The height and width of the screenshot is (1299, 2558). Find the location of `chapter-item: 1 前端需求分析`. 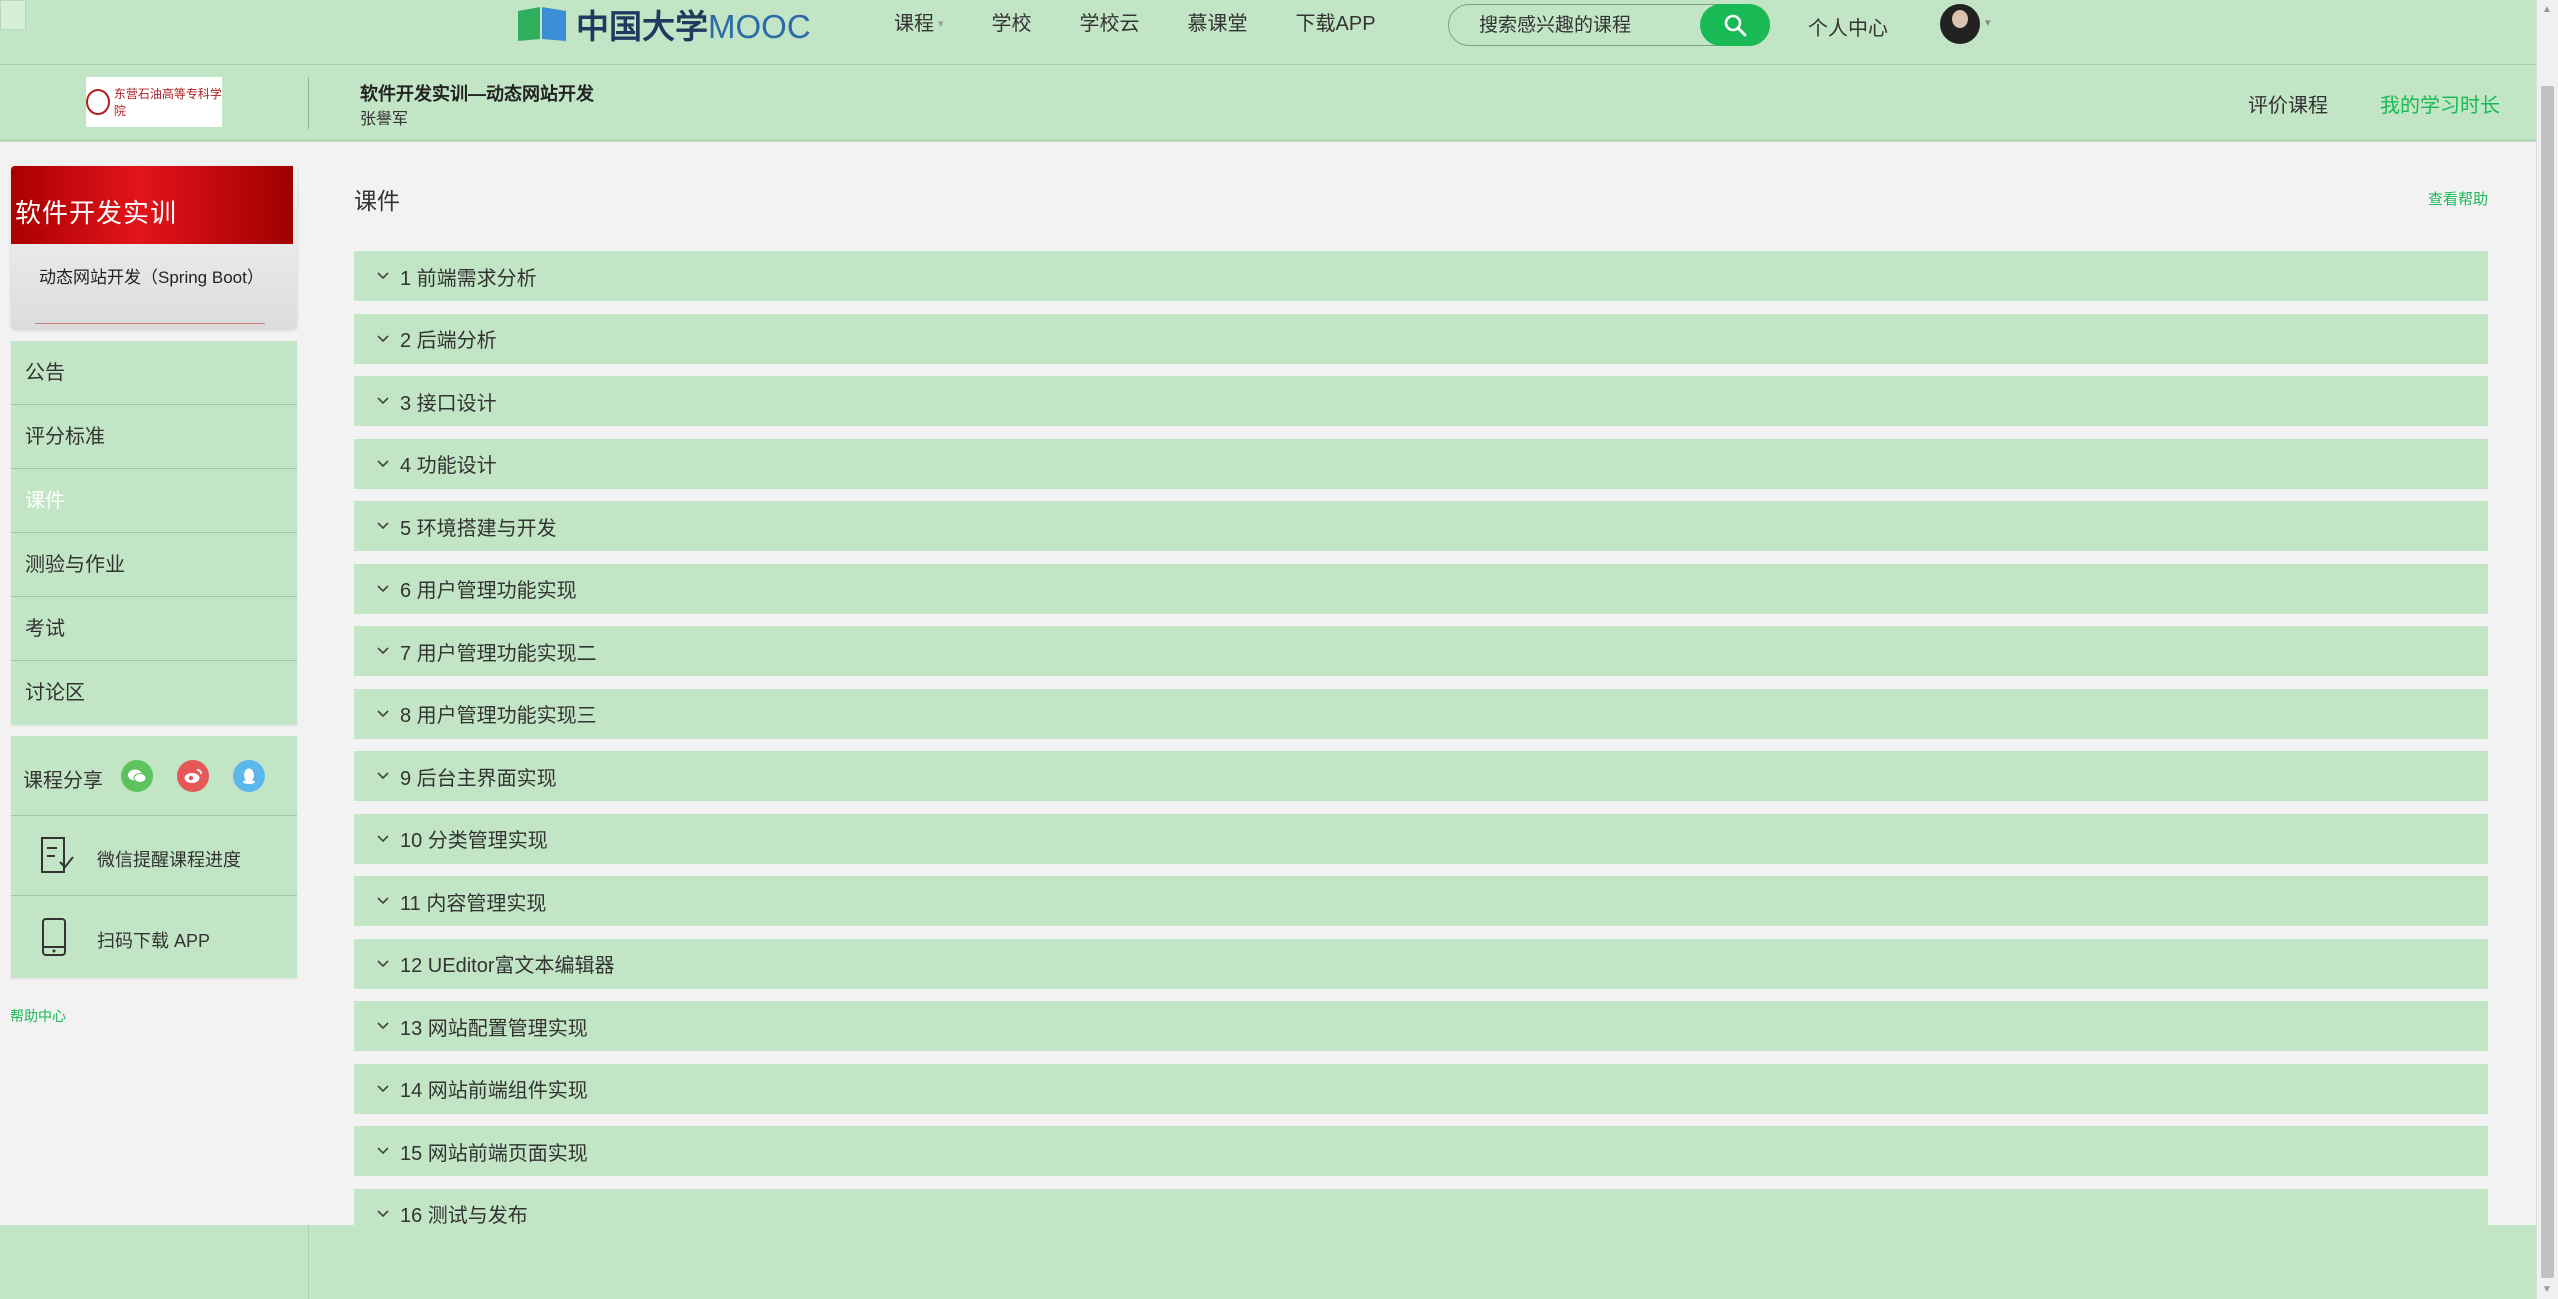

chapter-item: 1 前端需求分析 is located at coordinates (1421, 276).